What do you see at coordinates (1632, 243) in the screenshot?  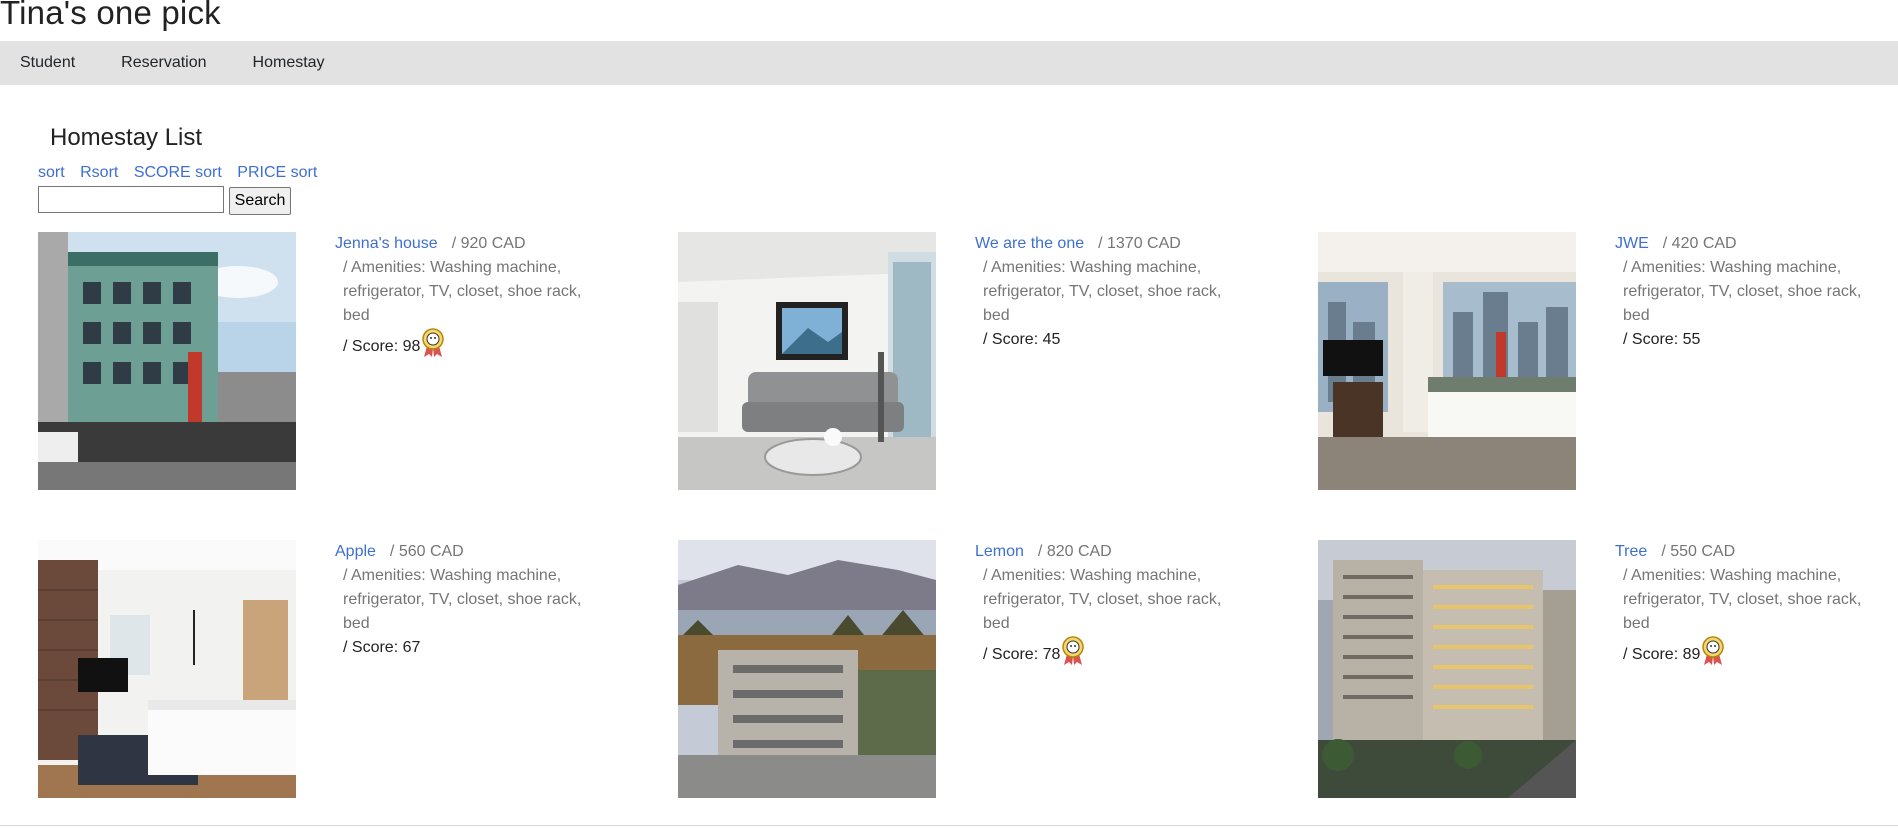 I see `homestay-name-link: JWE` at bounding box center [1632, 243].